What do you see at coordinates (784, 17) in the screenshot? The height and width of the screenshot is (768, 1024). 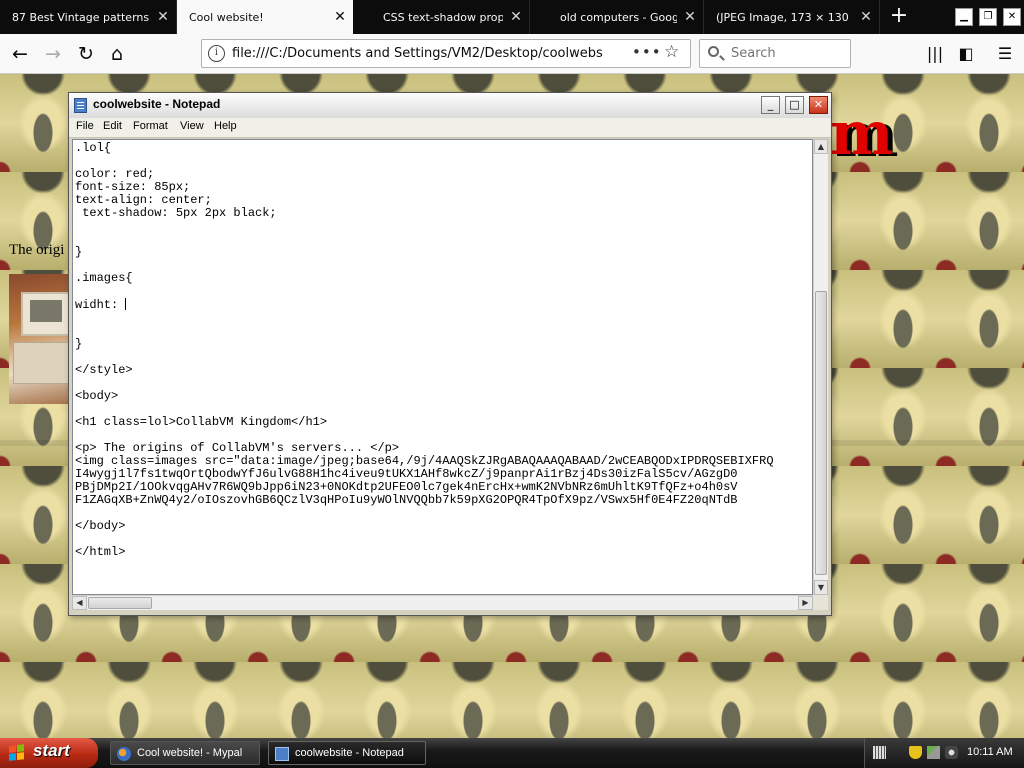 I see `tab-title: (JPEG Image, 173 × 130 pixels)` at bounding box center [784, 17].